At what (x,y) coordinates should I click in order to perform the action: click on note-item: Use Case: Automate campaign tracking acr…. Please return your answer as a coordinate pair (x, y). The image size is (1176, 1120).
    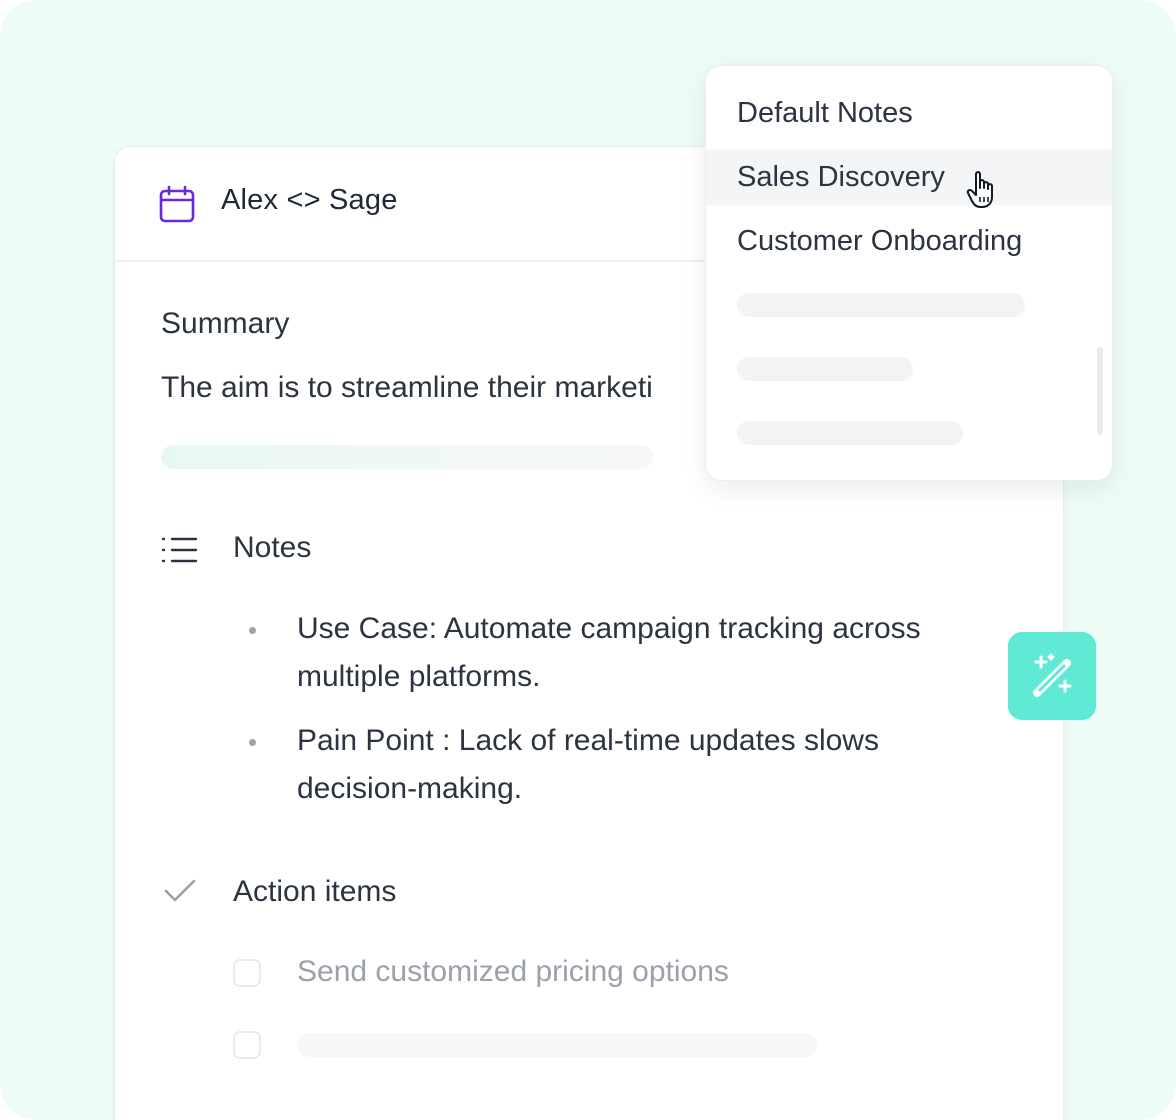
    Looking at the image, I should click on (657, 653).